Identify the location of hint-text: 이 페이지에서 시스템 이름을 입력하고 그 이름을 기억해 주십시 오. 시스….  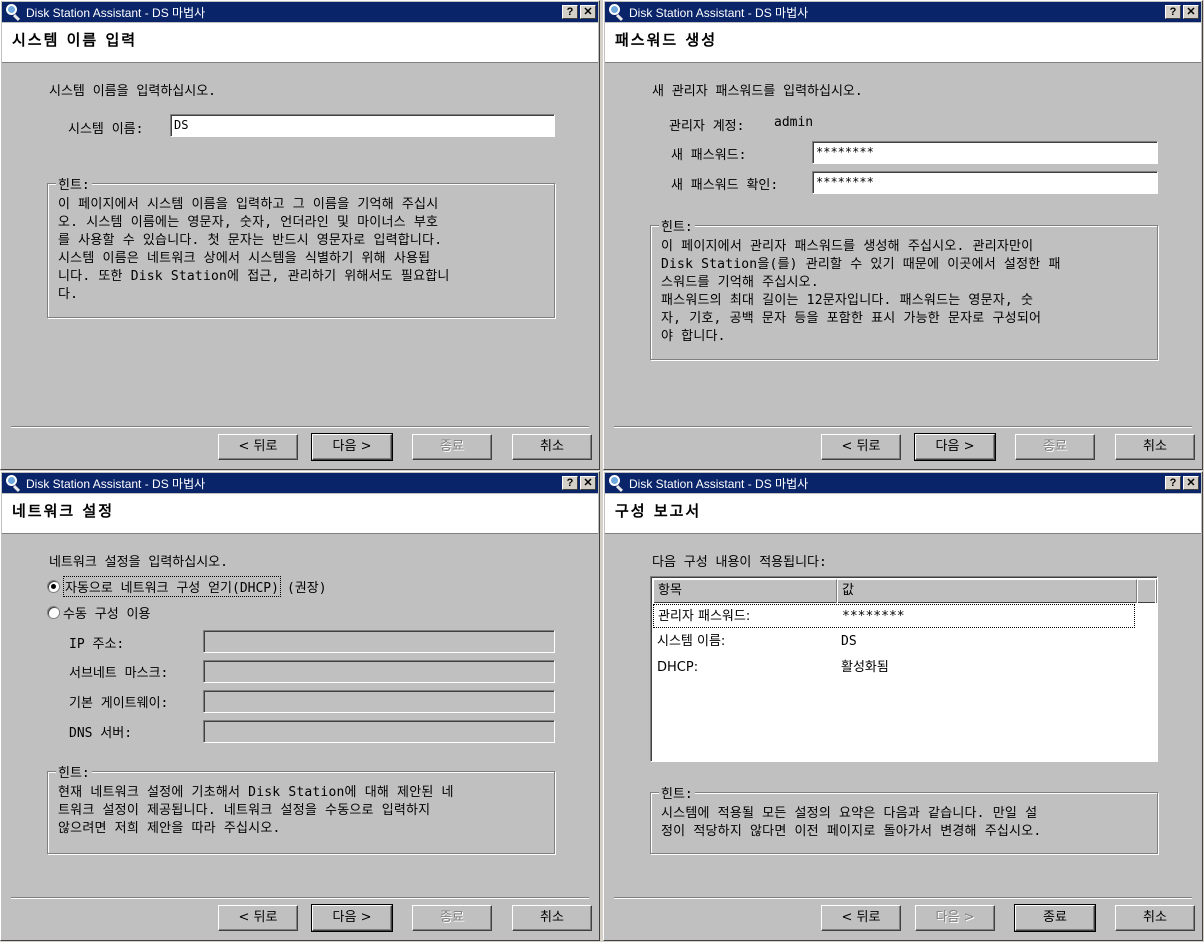
(254, 249).